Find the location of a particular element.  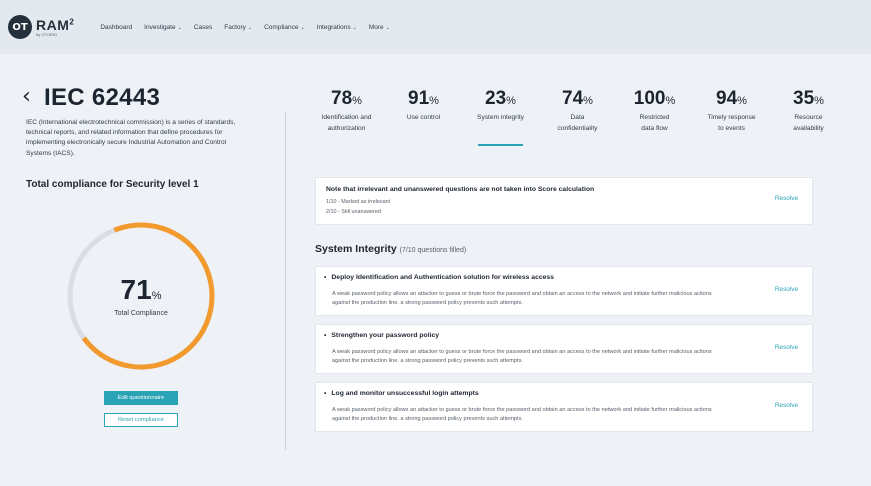

app-name-sup: 2 is located at coordinates (72, 21).